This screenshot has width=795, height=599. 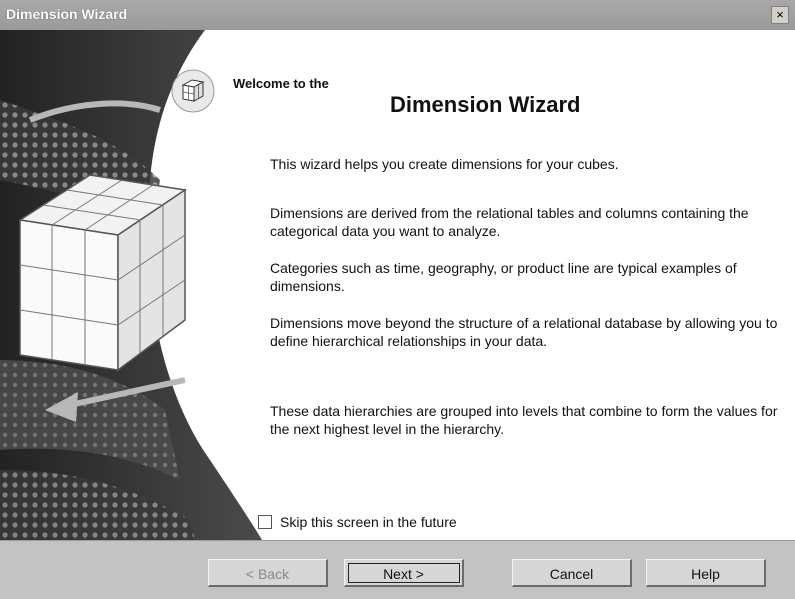 What do you see at coordinates (268, 573) in the screenshot?
I see `back-button: < Back` at bounding box center [268, 573].